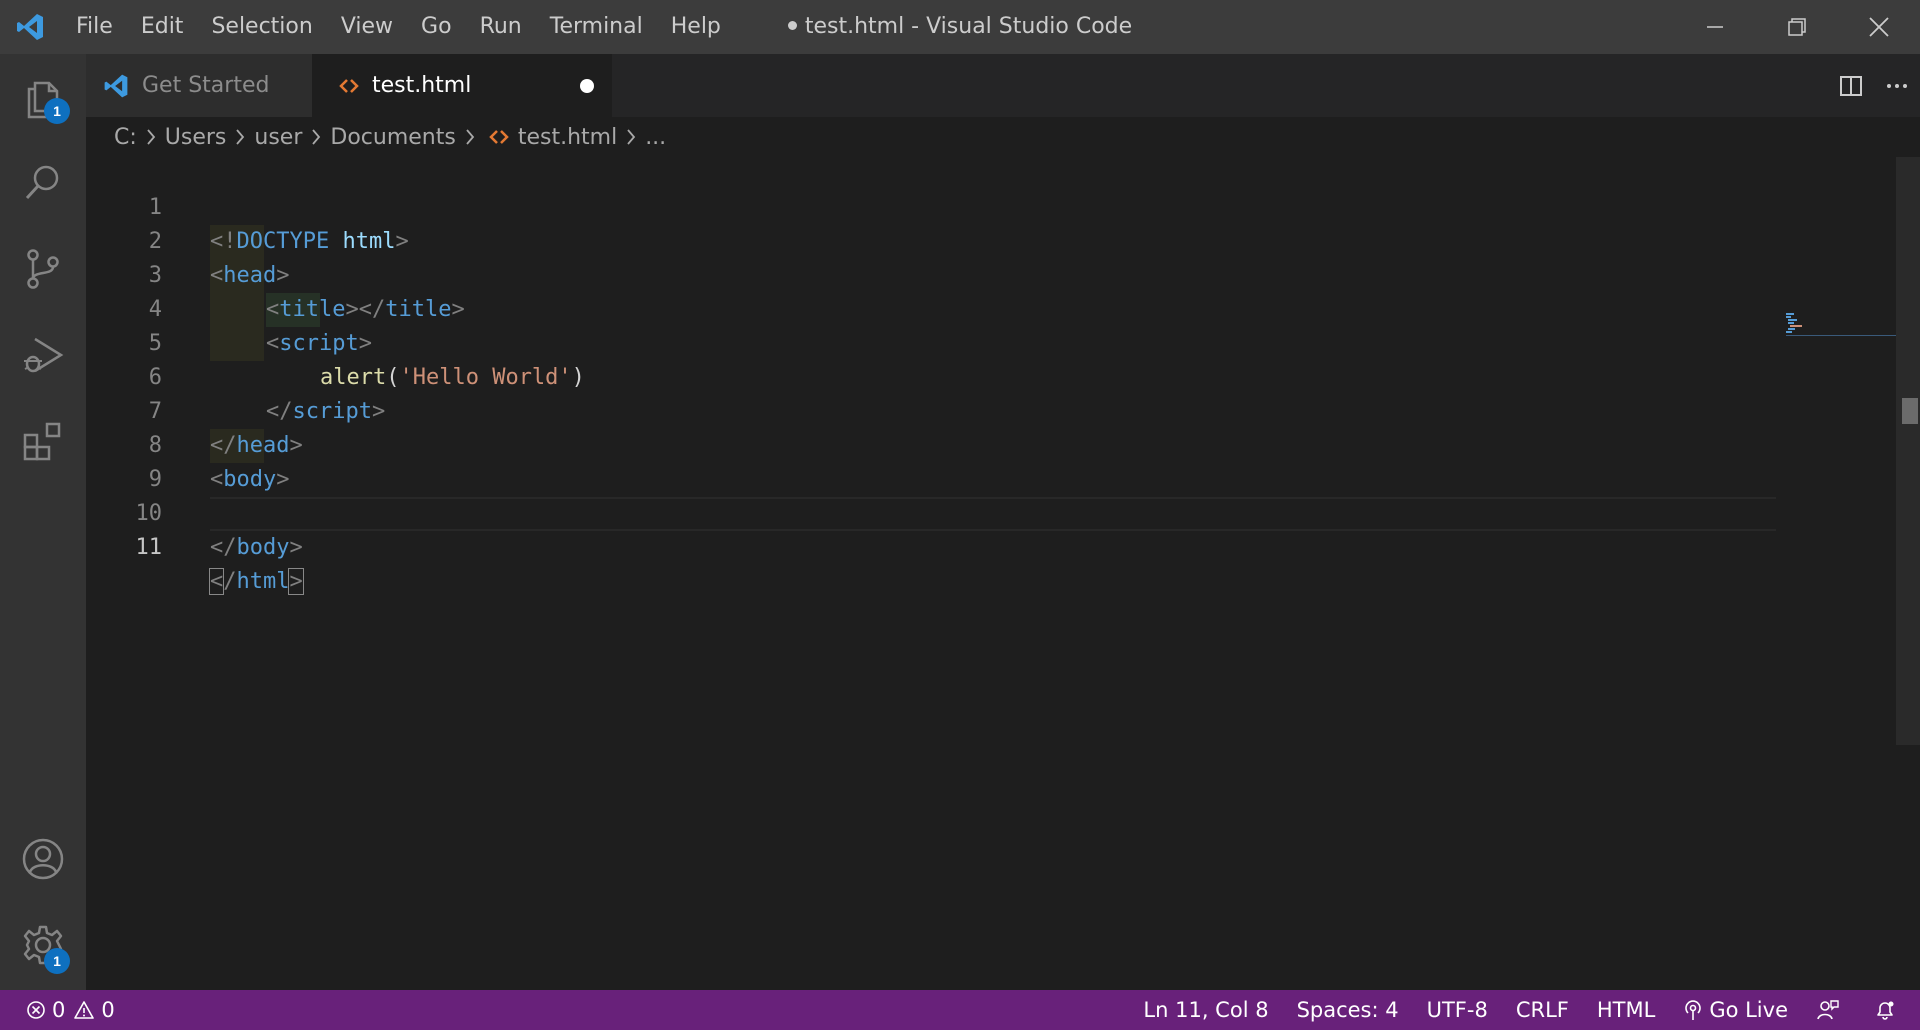  I want to click on language-mode: HTML, so click(1626, 1010).